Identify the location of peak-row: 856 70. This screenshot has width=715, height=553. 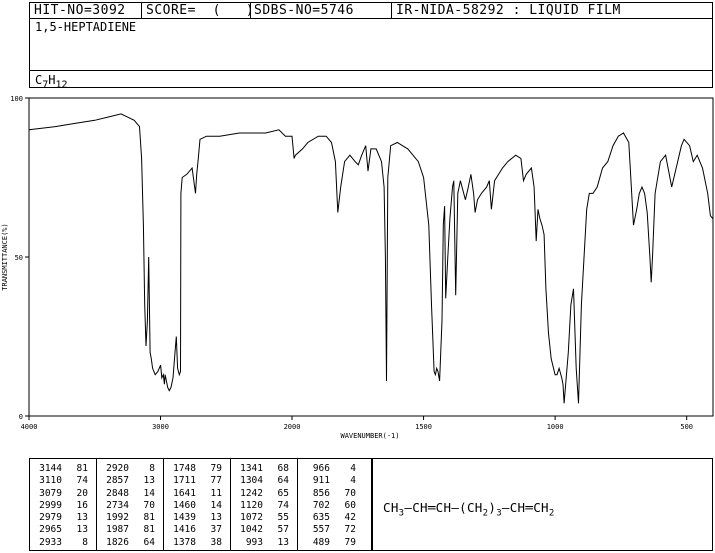
(331, 494).